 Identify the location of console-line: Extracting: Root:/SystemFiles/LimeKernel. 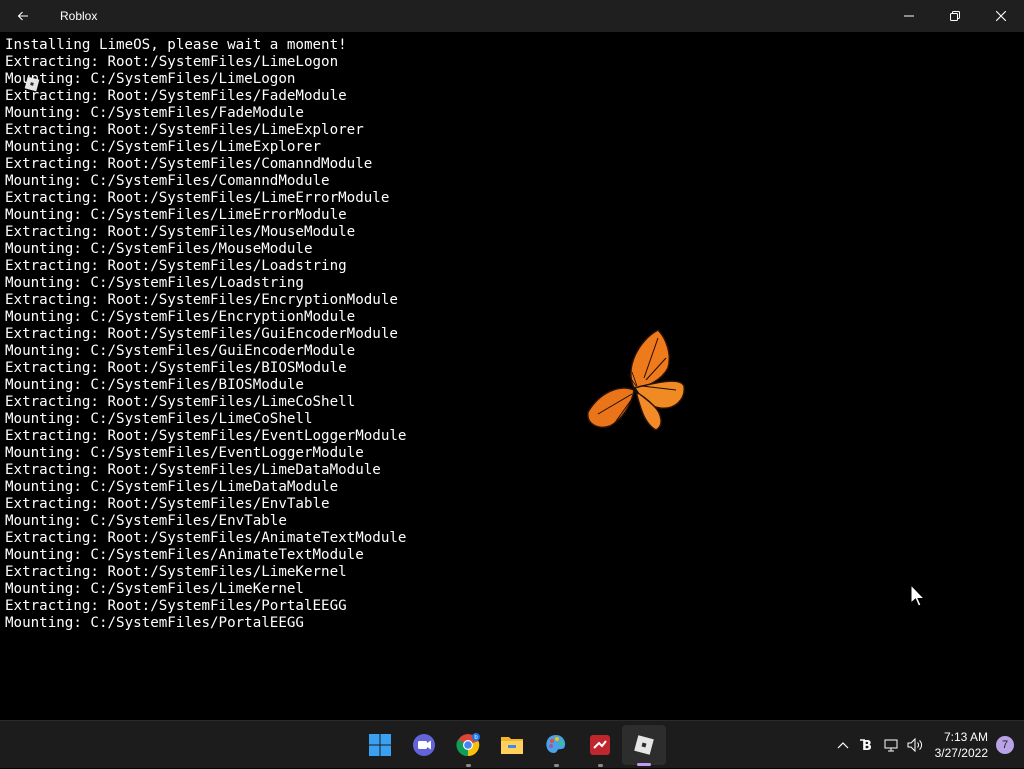
(176, 572).